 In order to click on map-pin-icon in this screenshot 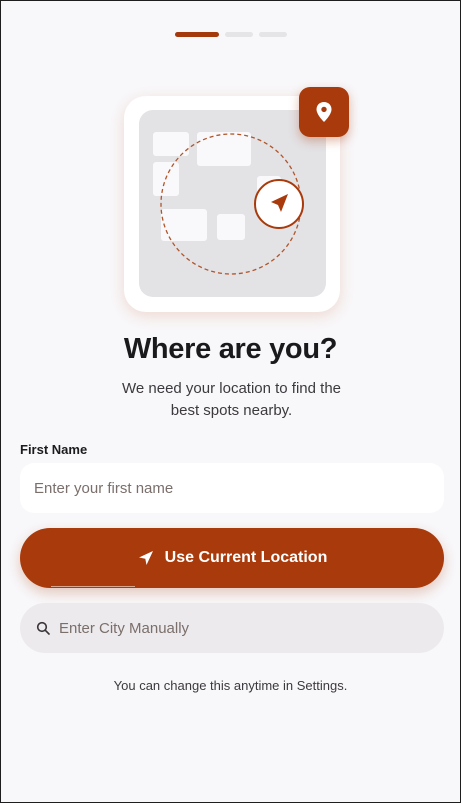, I will do `click(324, 112)`.